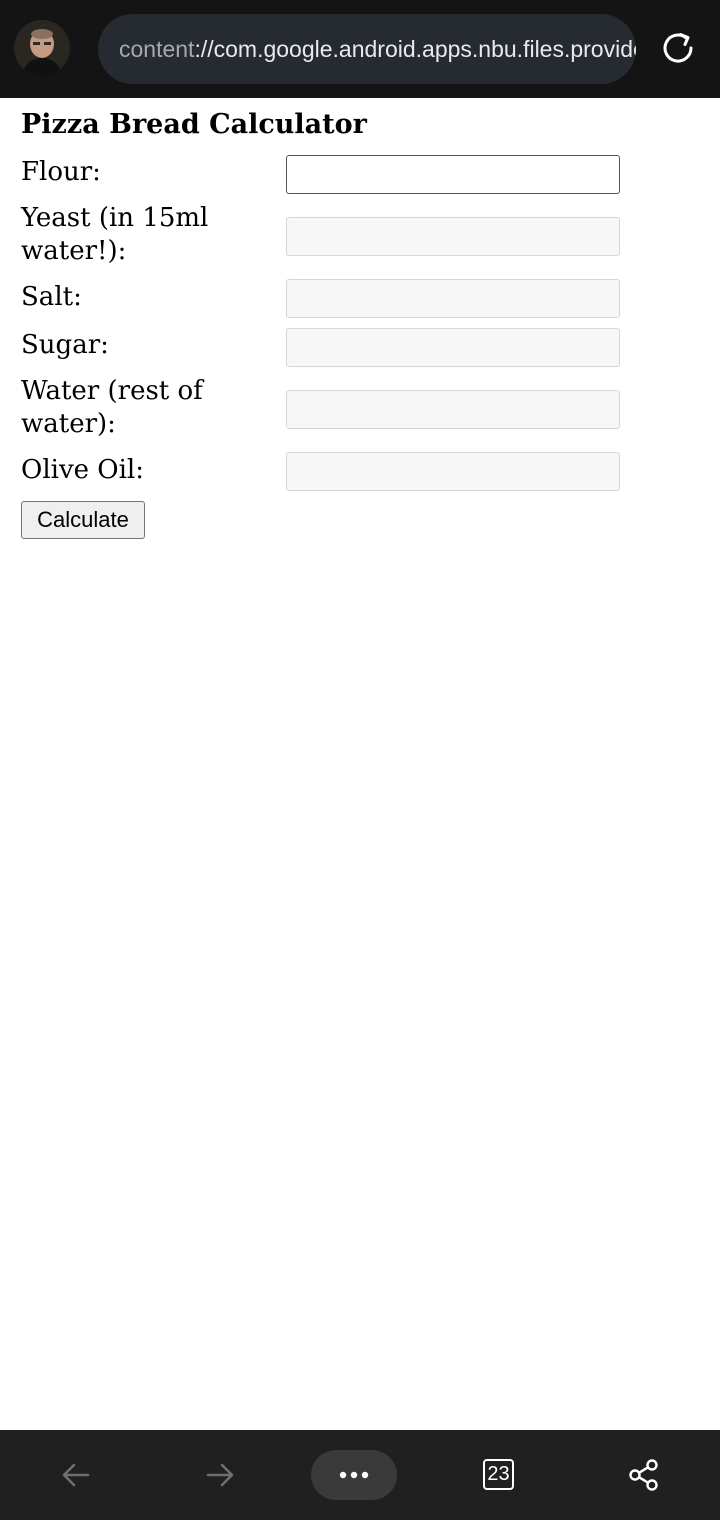  I want to click on more-menu-button, so click(354, 1475).